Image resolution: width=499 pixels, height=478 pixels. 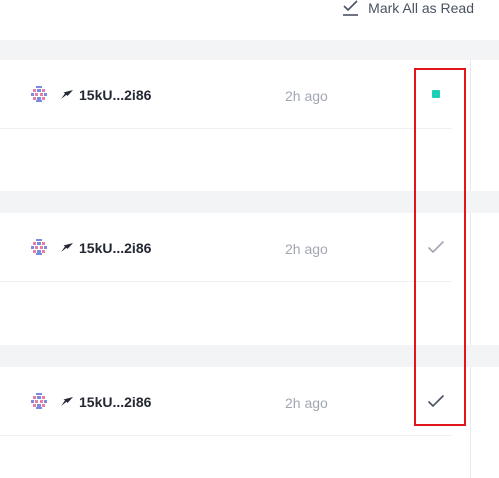 I want to click on unread-indicator, so click(x=436, y=94).